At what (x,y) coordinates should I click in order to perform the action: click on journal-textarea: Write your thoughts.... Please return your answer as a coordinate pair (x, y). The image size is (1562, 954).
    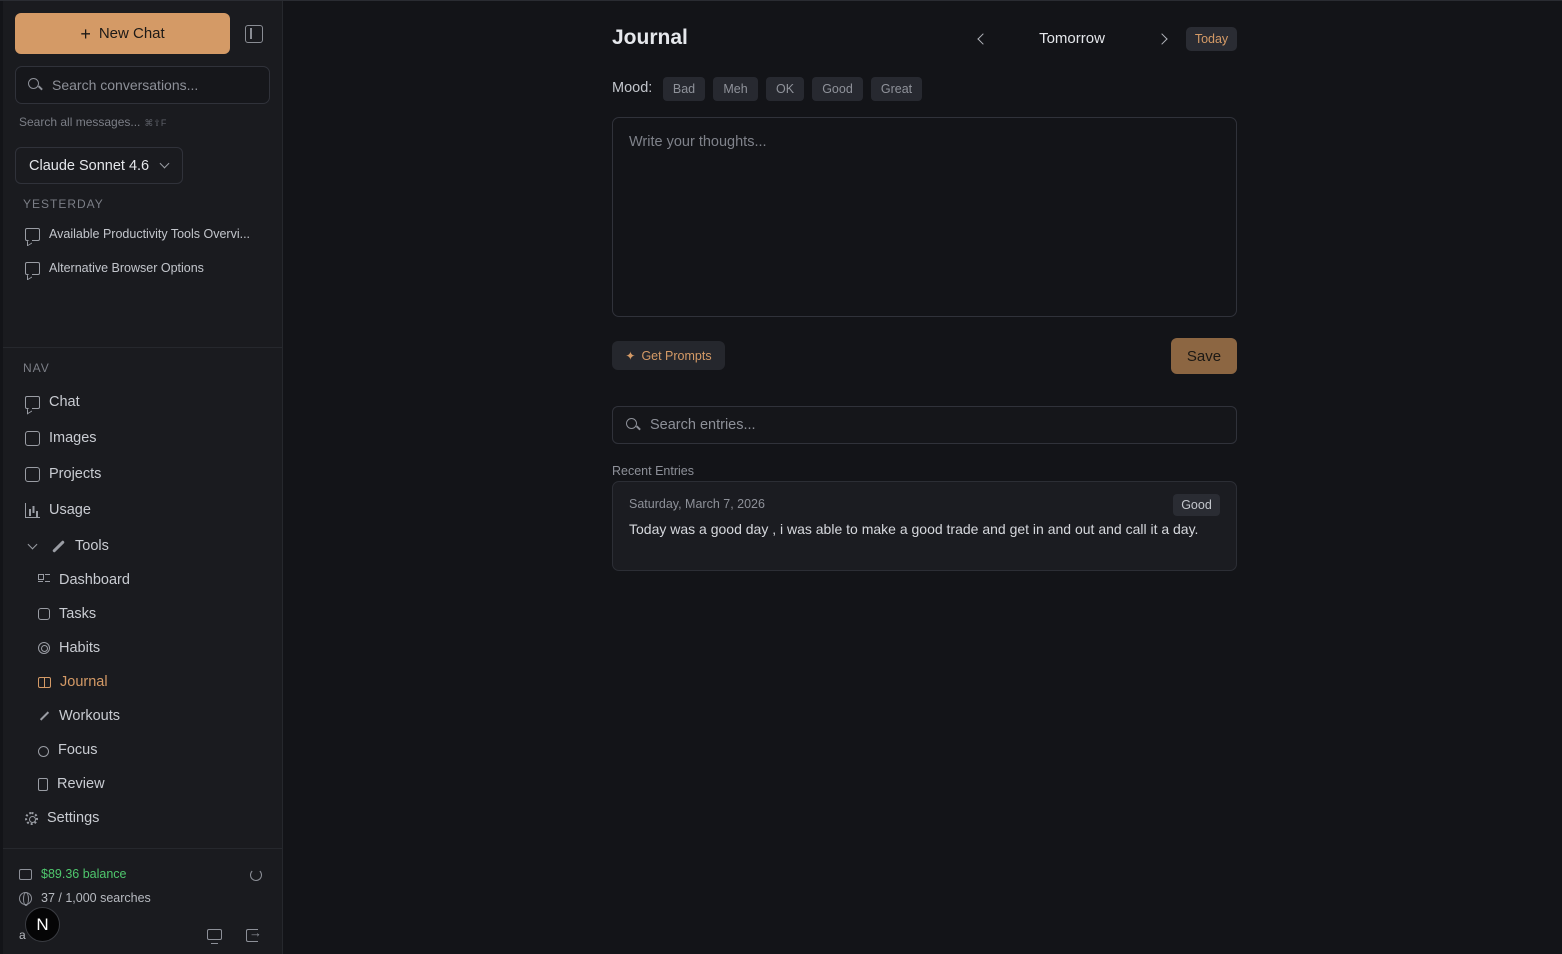
    Looking at the image, I should click on (924, 217).